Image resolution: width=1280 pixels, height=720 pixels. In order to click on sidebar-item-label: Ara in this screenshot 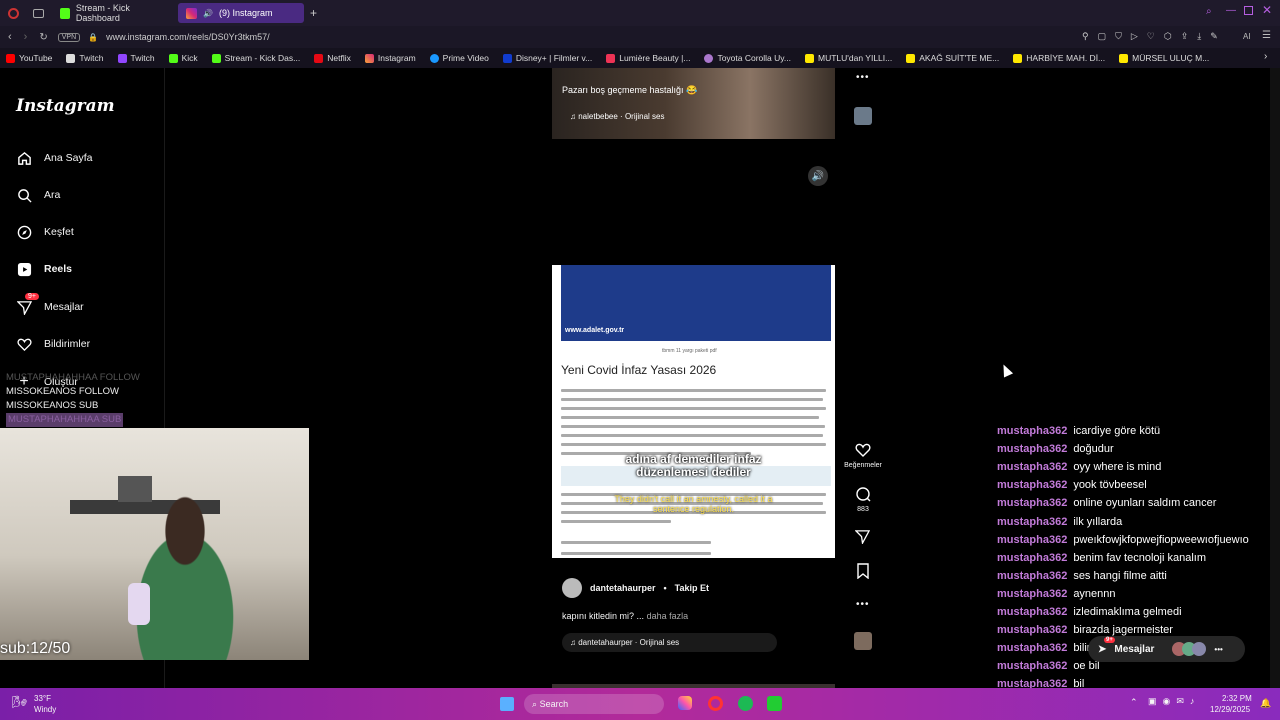, I will do `click(52, 195)`.